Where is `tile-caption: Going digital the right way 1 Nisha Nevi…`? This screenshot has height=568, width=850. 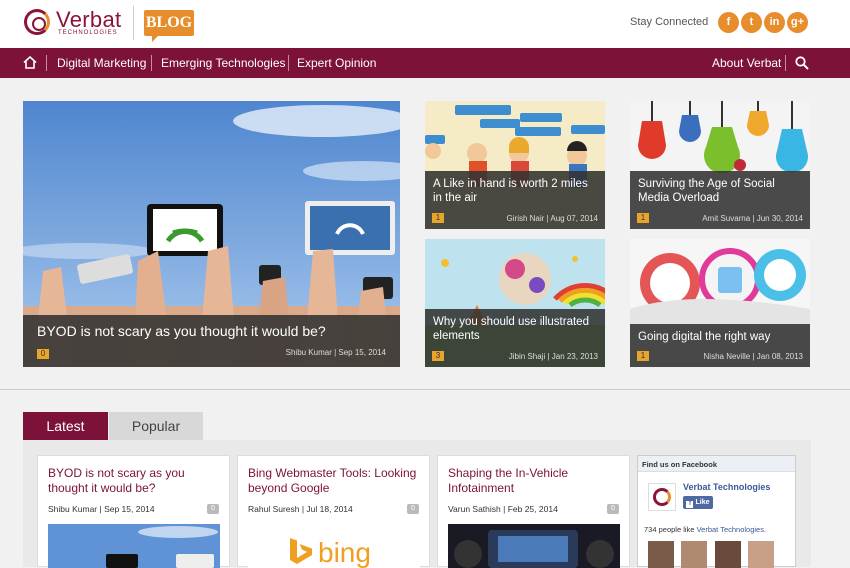 tile-caption: Going digital the right way 1 Nisha Nevi… is located at coordinates (720, 345).